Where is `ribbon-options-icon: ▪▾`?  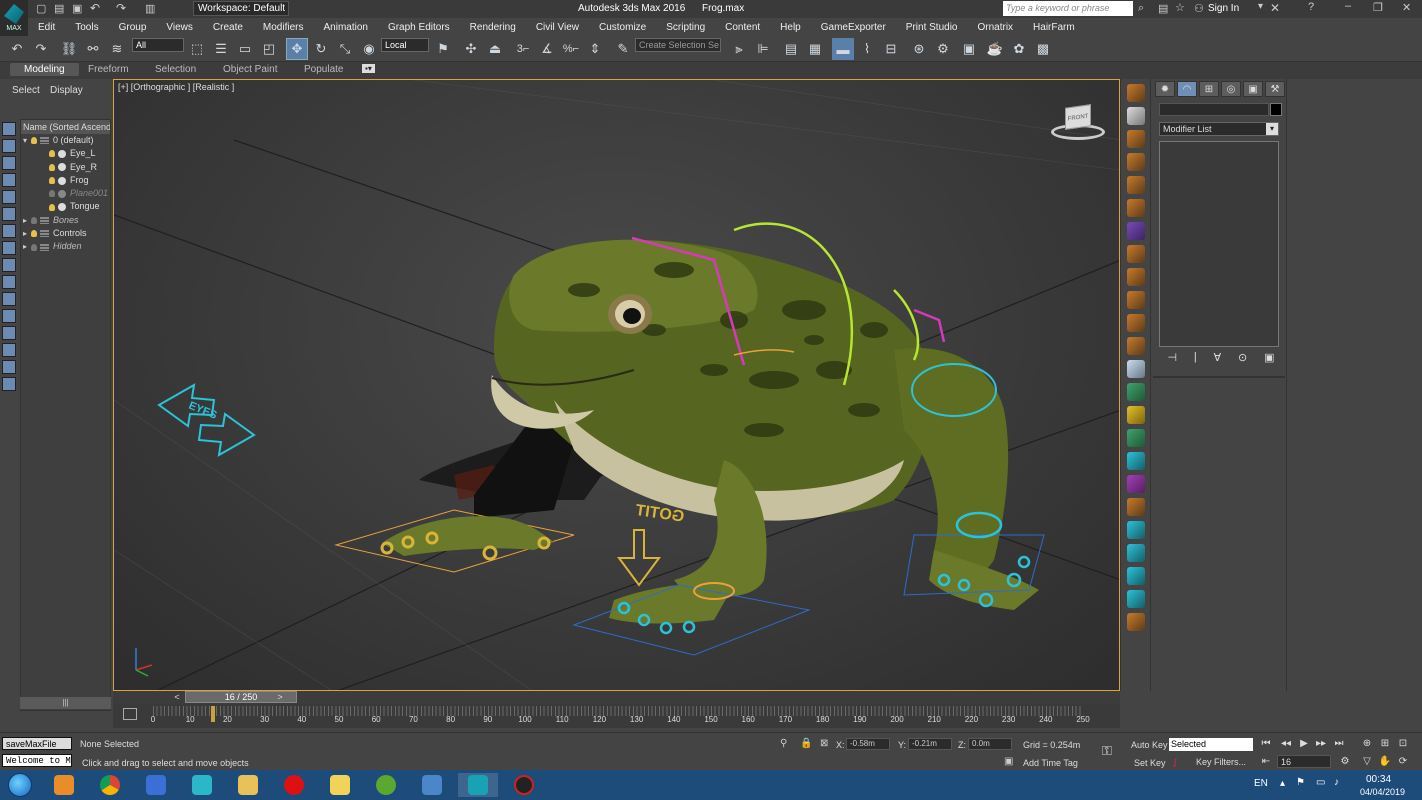 ribbon-options-icon: ▪▾ is located at coordinates (368, 68).